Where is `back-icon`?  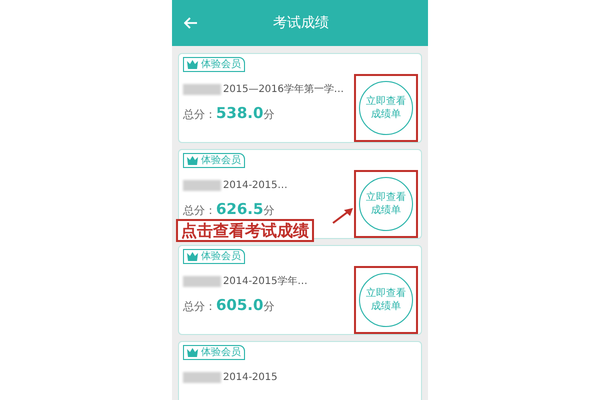
back-icon is located at coordinates (191, 23).